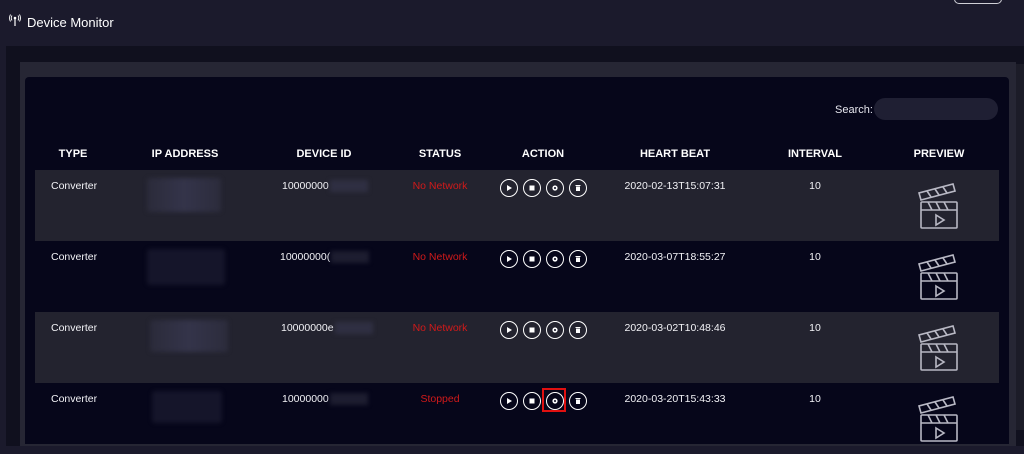  Describe the element at coordinates (978, 2) in the screenshot. I see `top-right-button` at that location.